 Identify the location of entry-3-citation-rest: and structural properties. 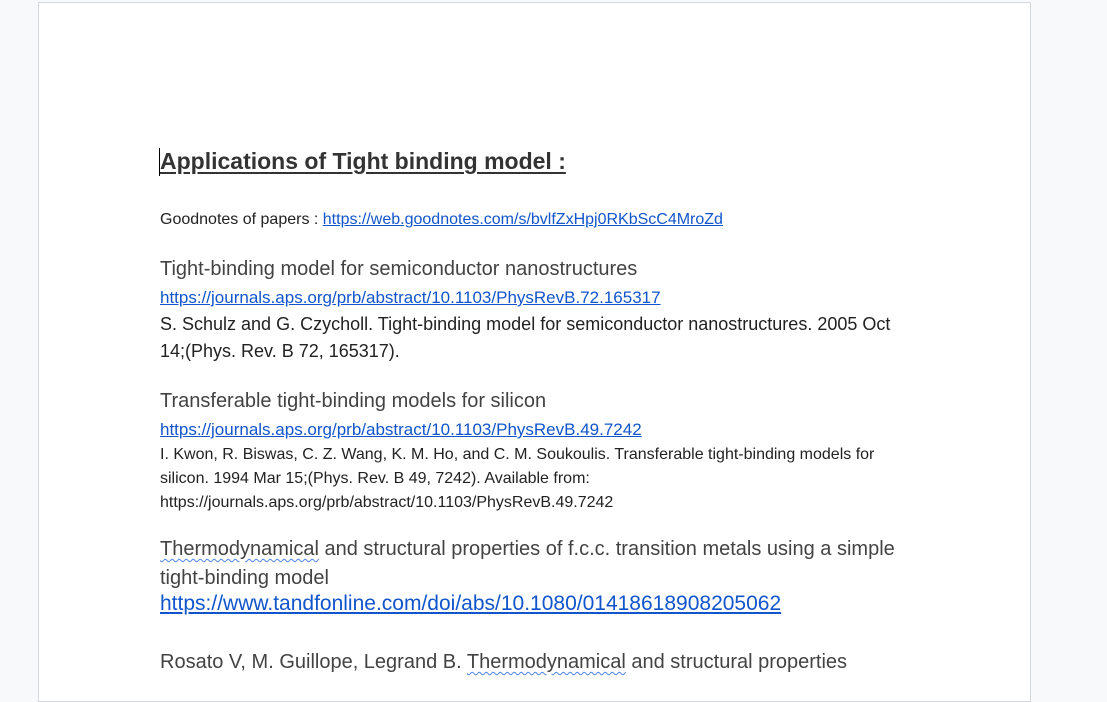
(736, 662).